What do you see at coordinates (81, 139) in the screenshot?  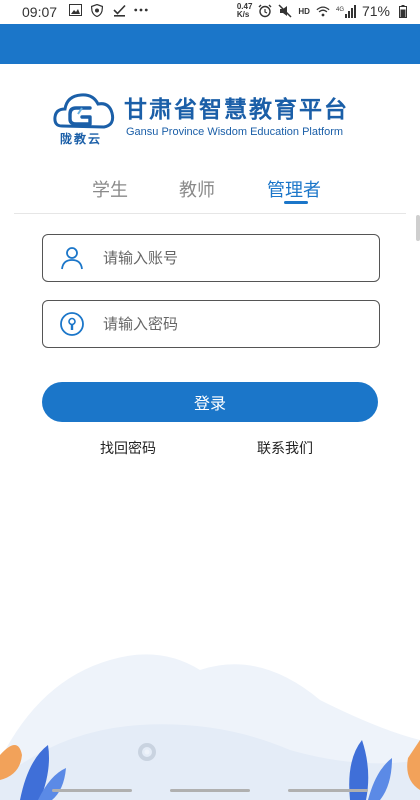 I see `logo-sub-label: 陇教云` at bounding box center [81, 139].